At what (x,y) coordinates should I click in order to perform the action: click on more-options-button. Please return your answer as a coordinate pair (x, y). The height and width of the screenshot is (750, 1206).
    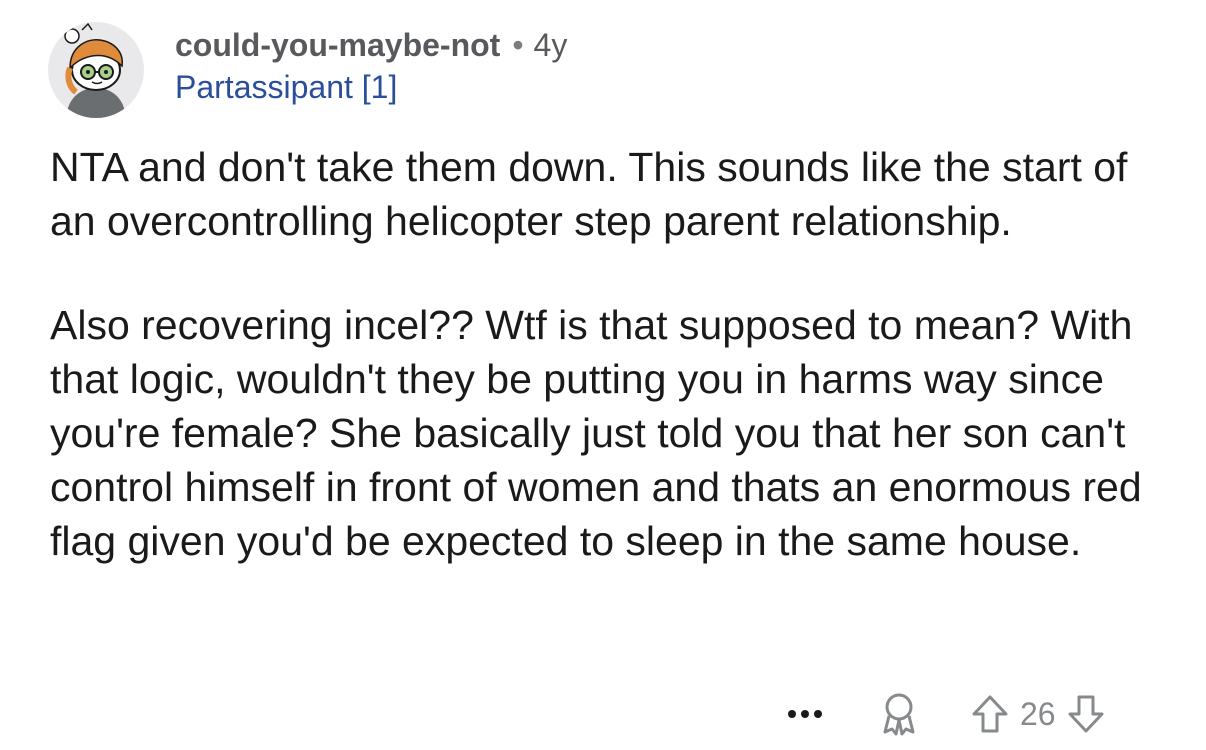
    Looking at the image, I should click on (805, 714).